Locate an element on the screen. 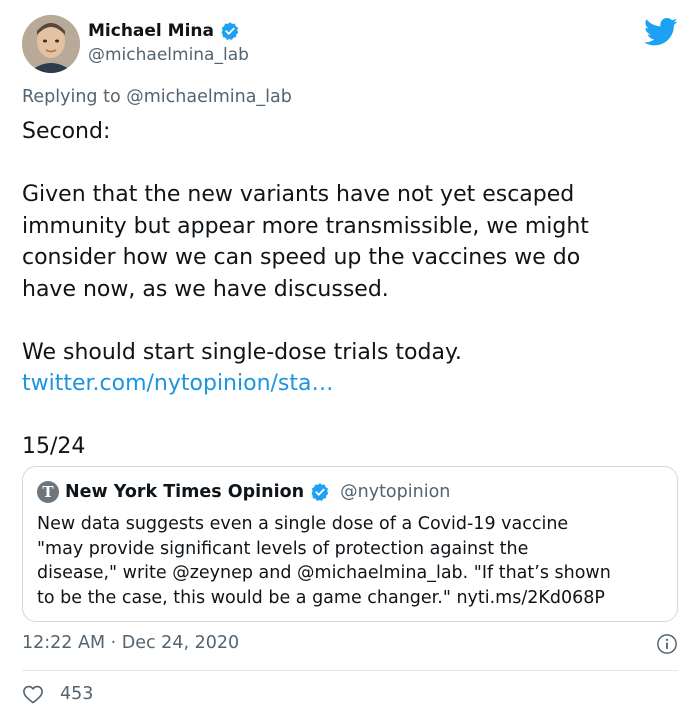  replying-to: Replying to @michaelmina_lab is located at coordinates (157, 97).